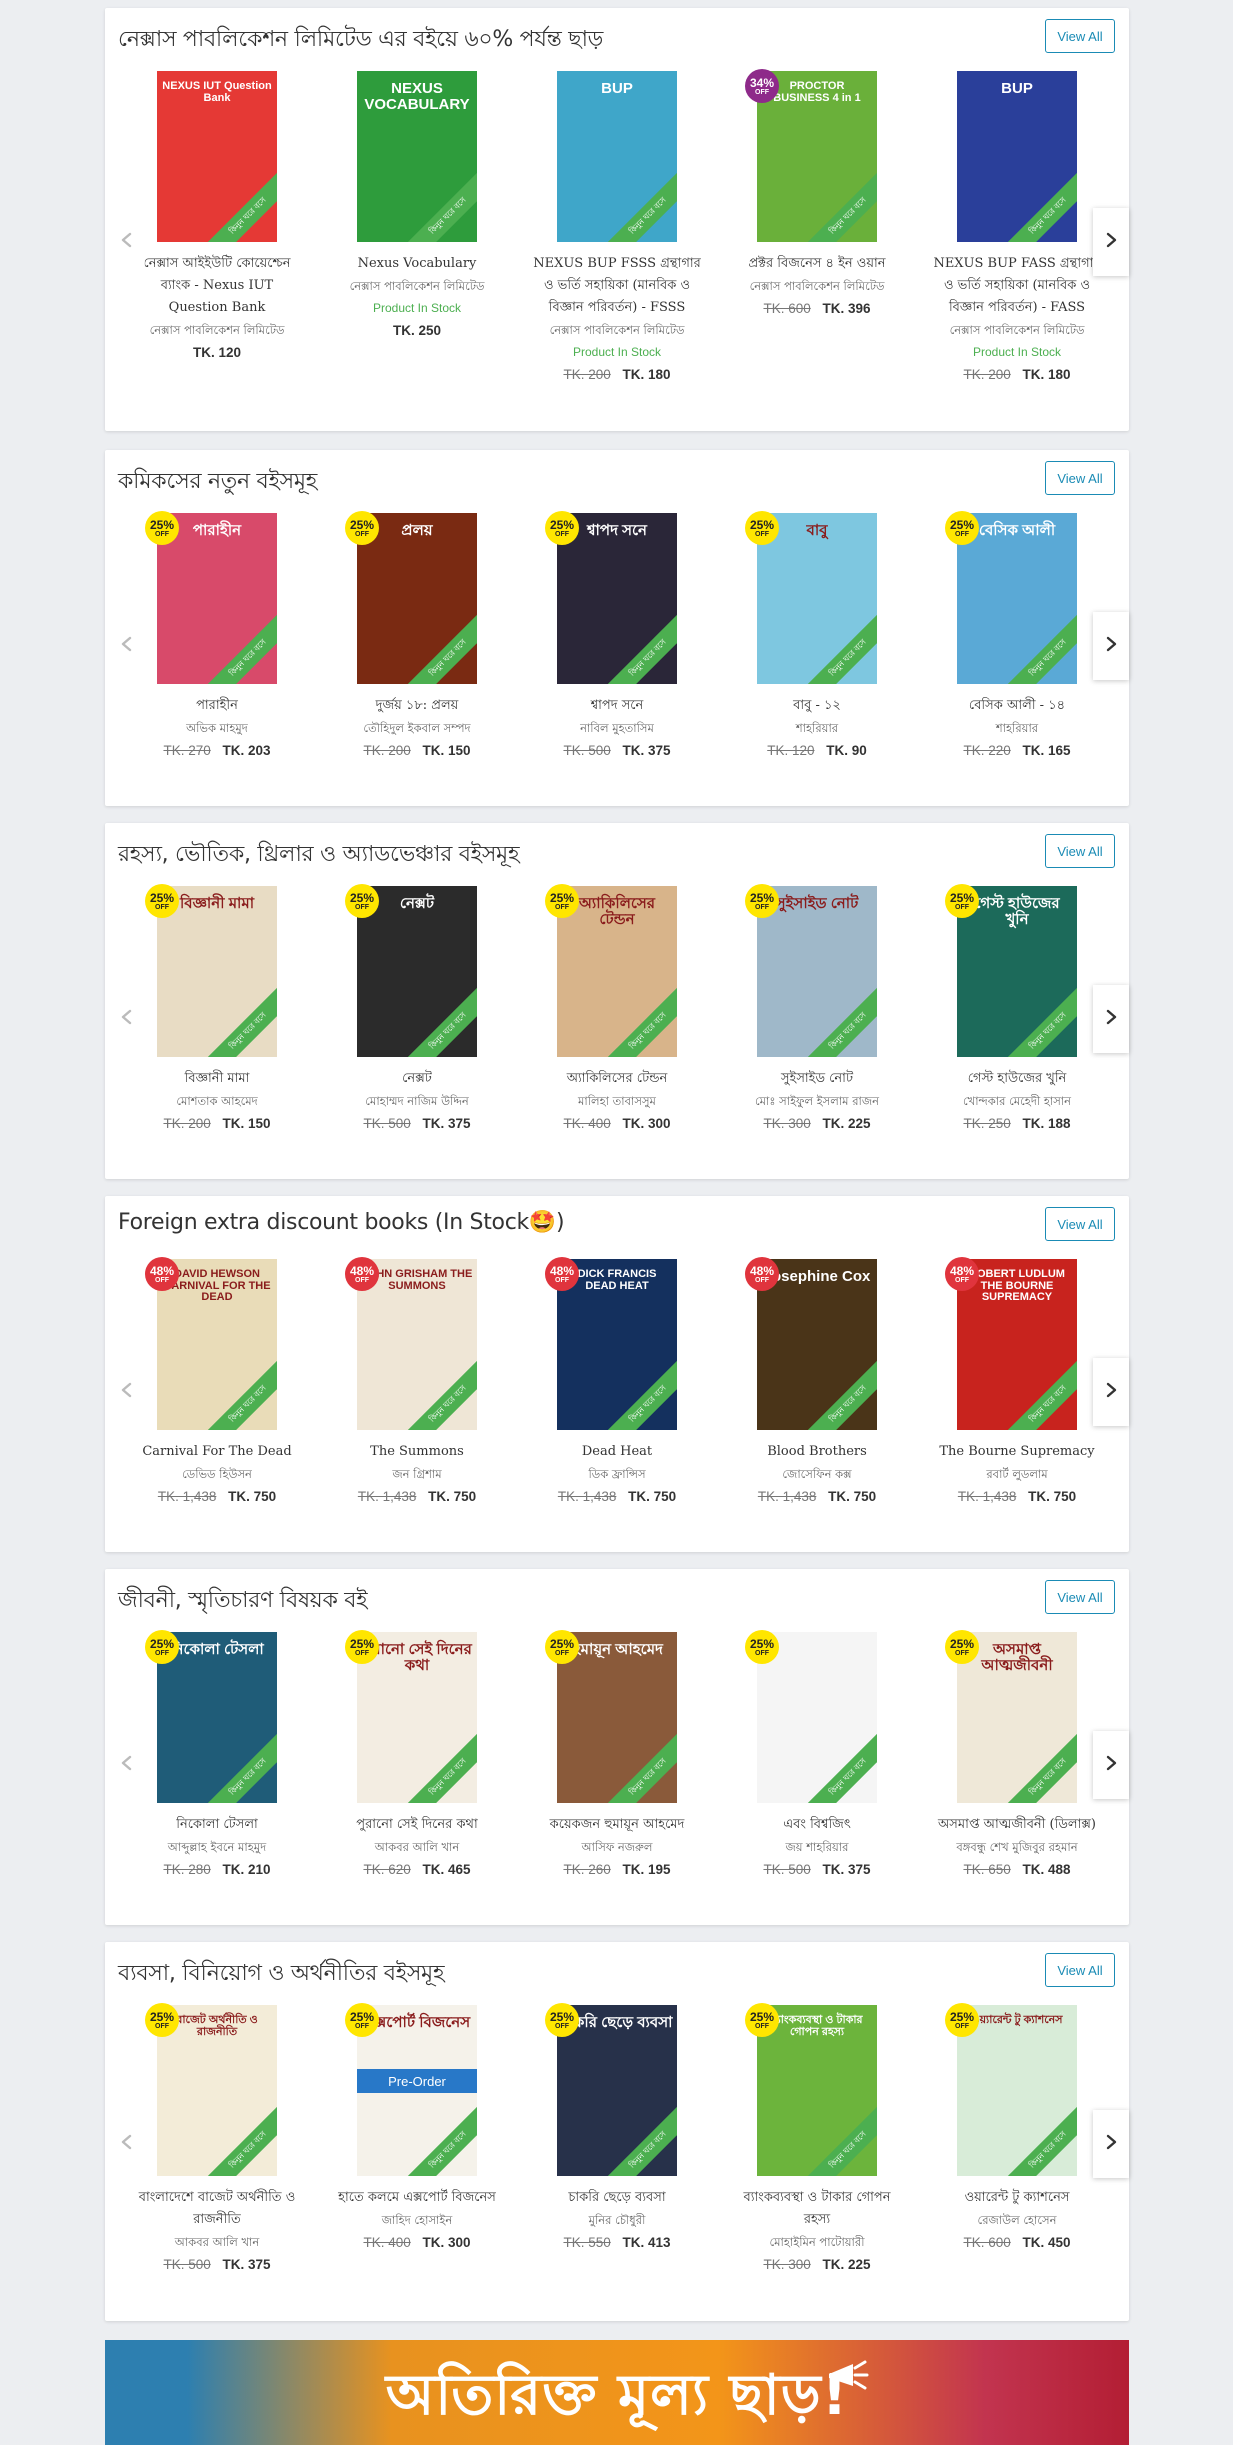  Describe the element at coordinates (817, 1101) in the screenshot. I see `book-author: মোঃ সাইফুল ইসলাম রাজন` at that location.